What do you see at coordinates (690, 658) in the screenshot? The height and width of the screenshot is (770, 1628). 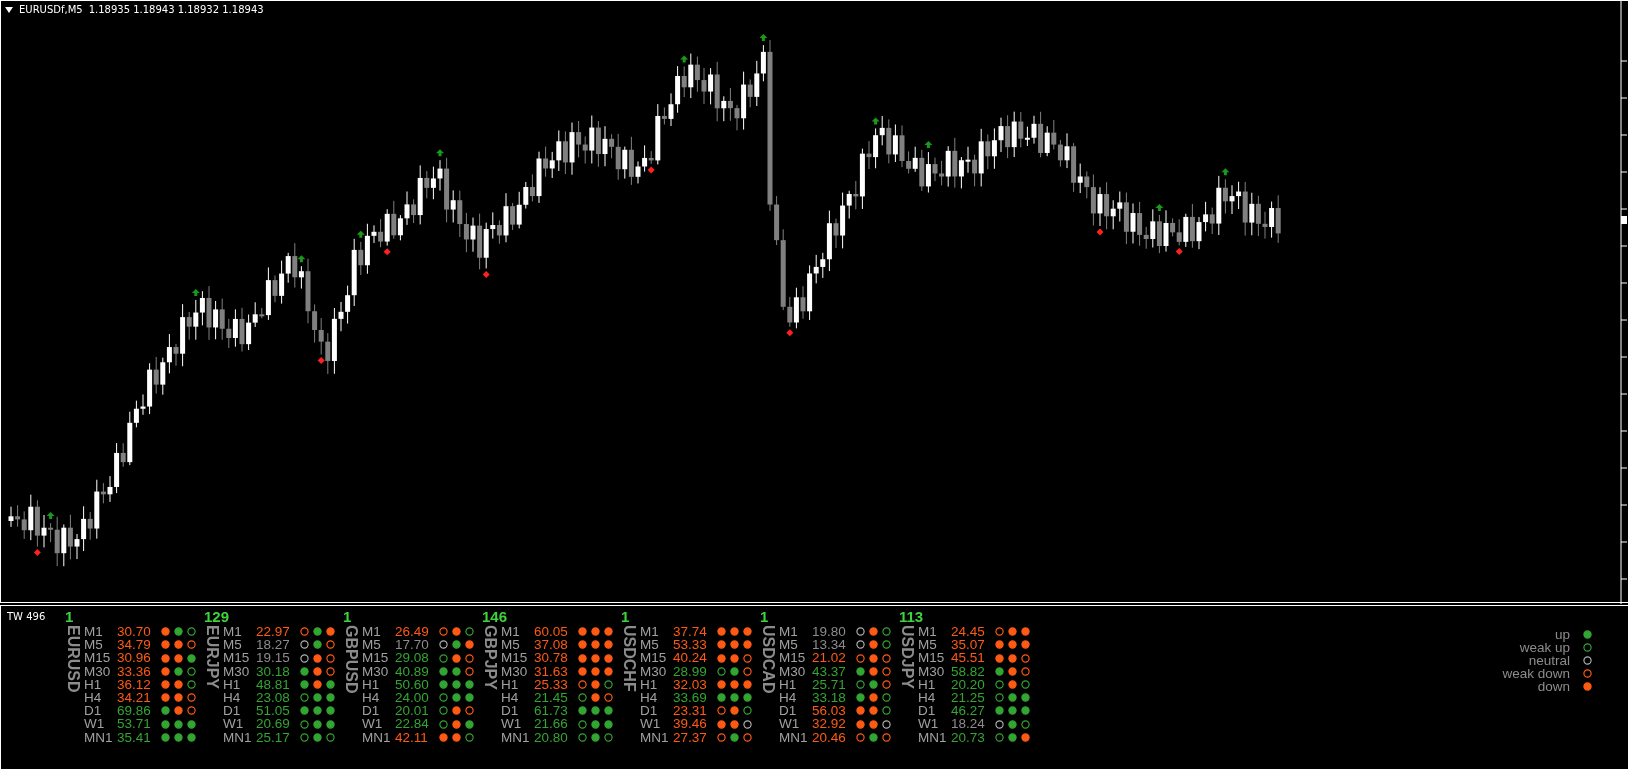 I see `indicator-value: 40.24` at bounding box center [690, 658].